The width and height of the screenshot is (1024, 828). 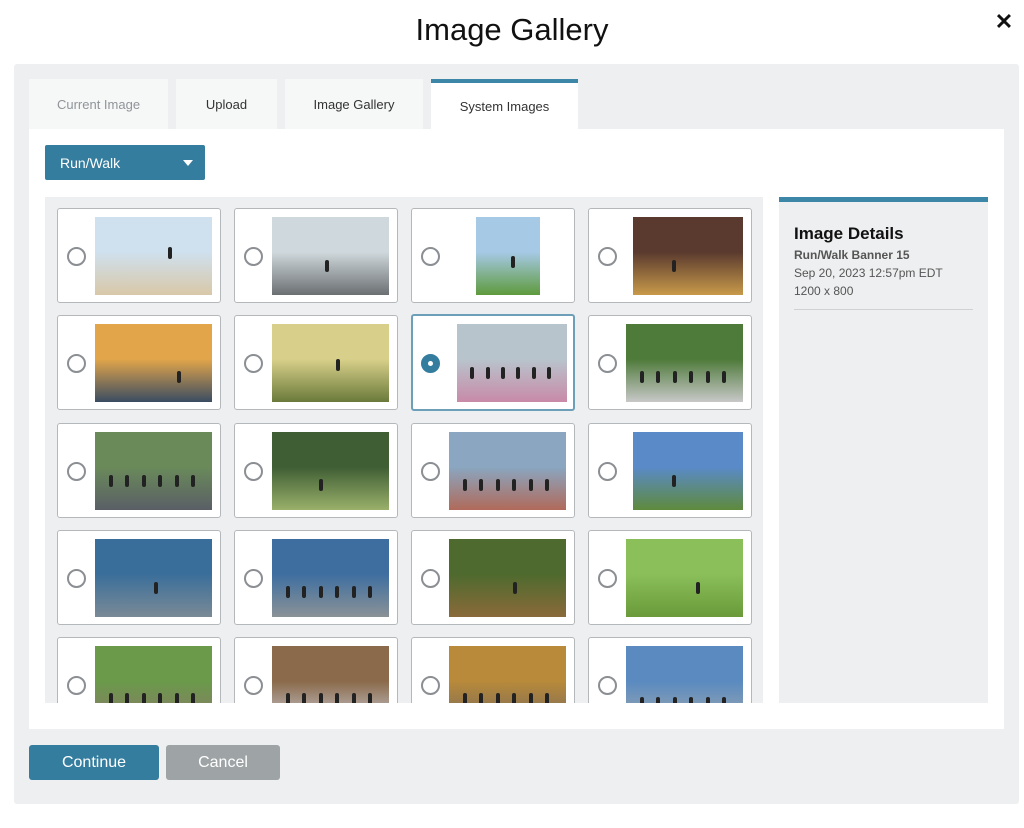 What do you see at coordinates (852, 255) in the screenshot?
I see `details-image-name: Run/Walk Banner 15` at bounding box center [852, 255].